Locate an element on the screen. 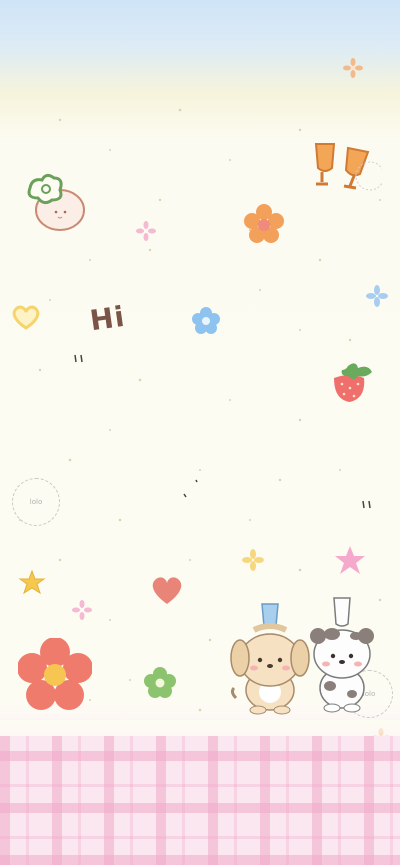  small-orange-flower-icon is located at coordinates (353, 68).